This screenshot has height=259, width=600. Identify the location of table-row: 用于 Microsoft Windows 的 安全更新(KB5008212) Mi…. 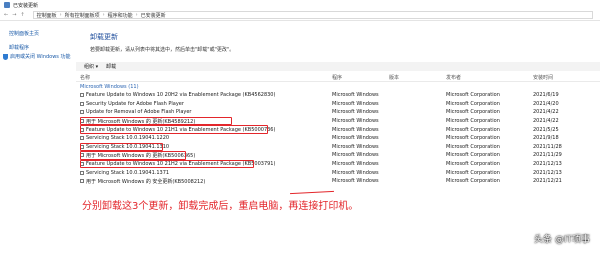
(338, 181).